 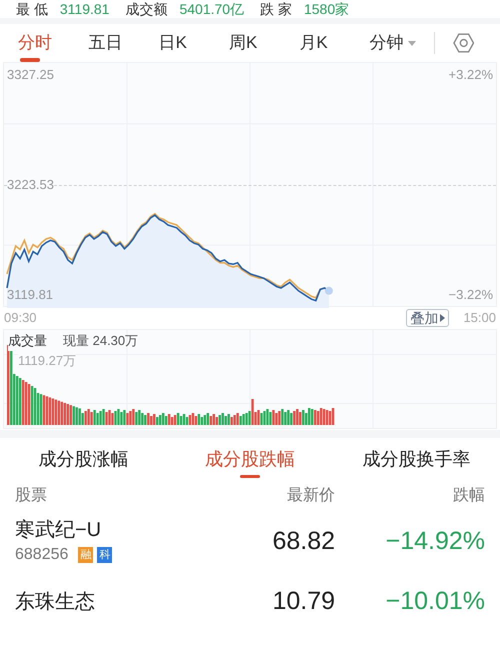 I want to click on summary-label: 成交额, so click(x=146, y=9).